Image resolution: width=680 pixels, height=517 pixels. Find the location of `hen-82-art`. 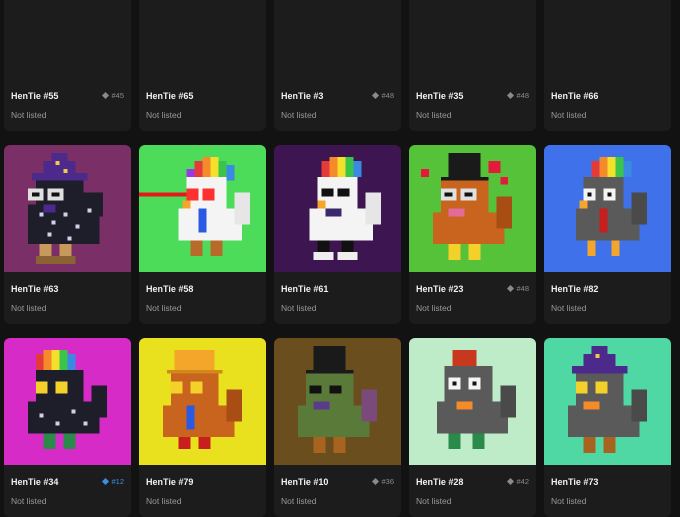

hen-82-art is located at coordinates (607, 208).